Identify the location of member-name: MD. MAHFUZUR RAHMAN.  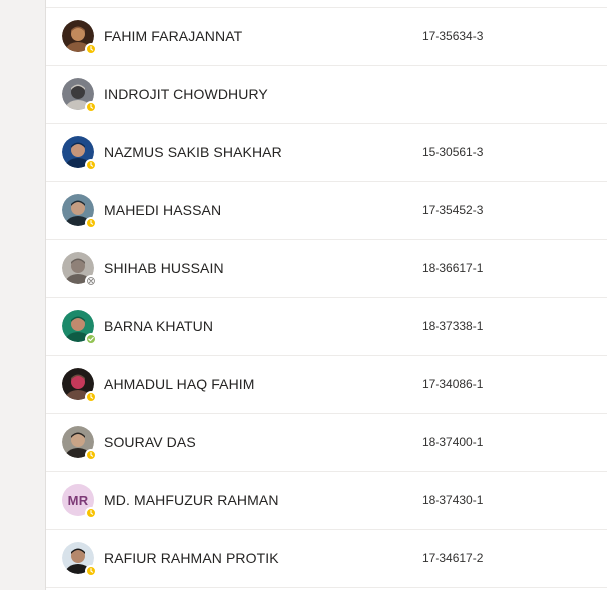
(191, 500).